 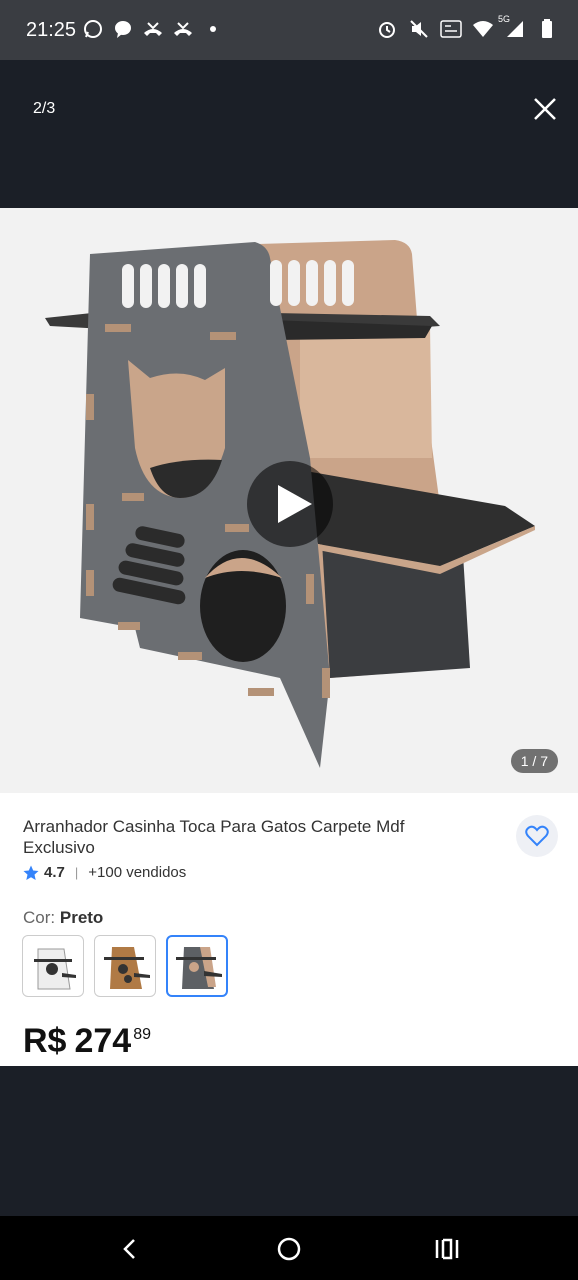 I want to click on variant-value: Preto, so click(x=81, y=917).